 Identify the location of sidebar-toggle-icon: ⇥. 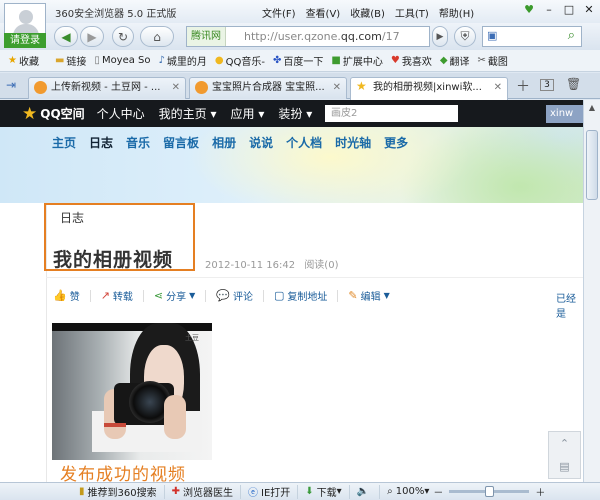
(11, 85).